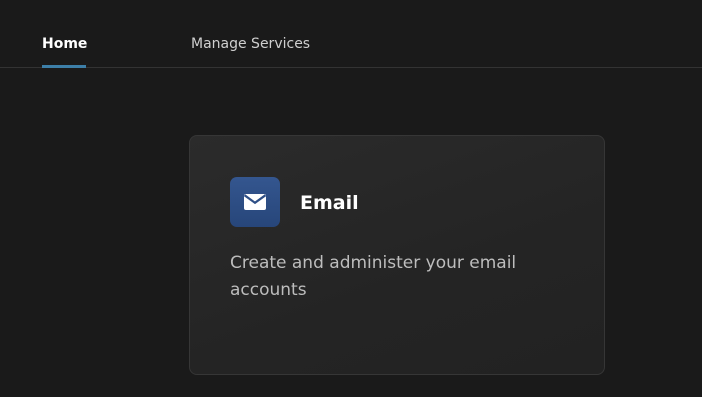 This screenshot has width=702, height=397. Describe the element at coordinates (65, 44) in the screenshot. I see `tab-home-label: Home` at that location.